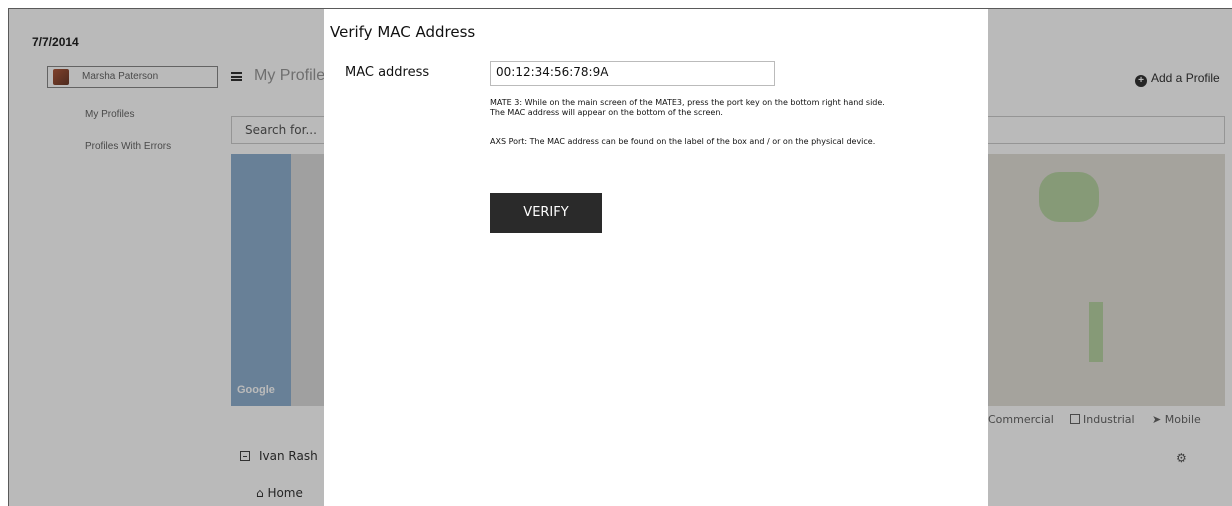  I want to click on mac-address-label: MAC address, so click(387, 72).